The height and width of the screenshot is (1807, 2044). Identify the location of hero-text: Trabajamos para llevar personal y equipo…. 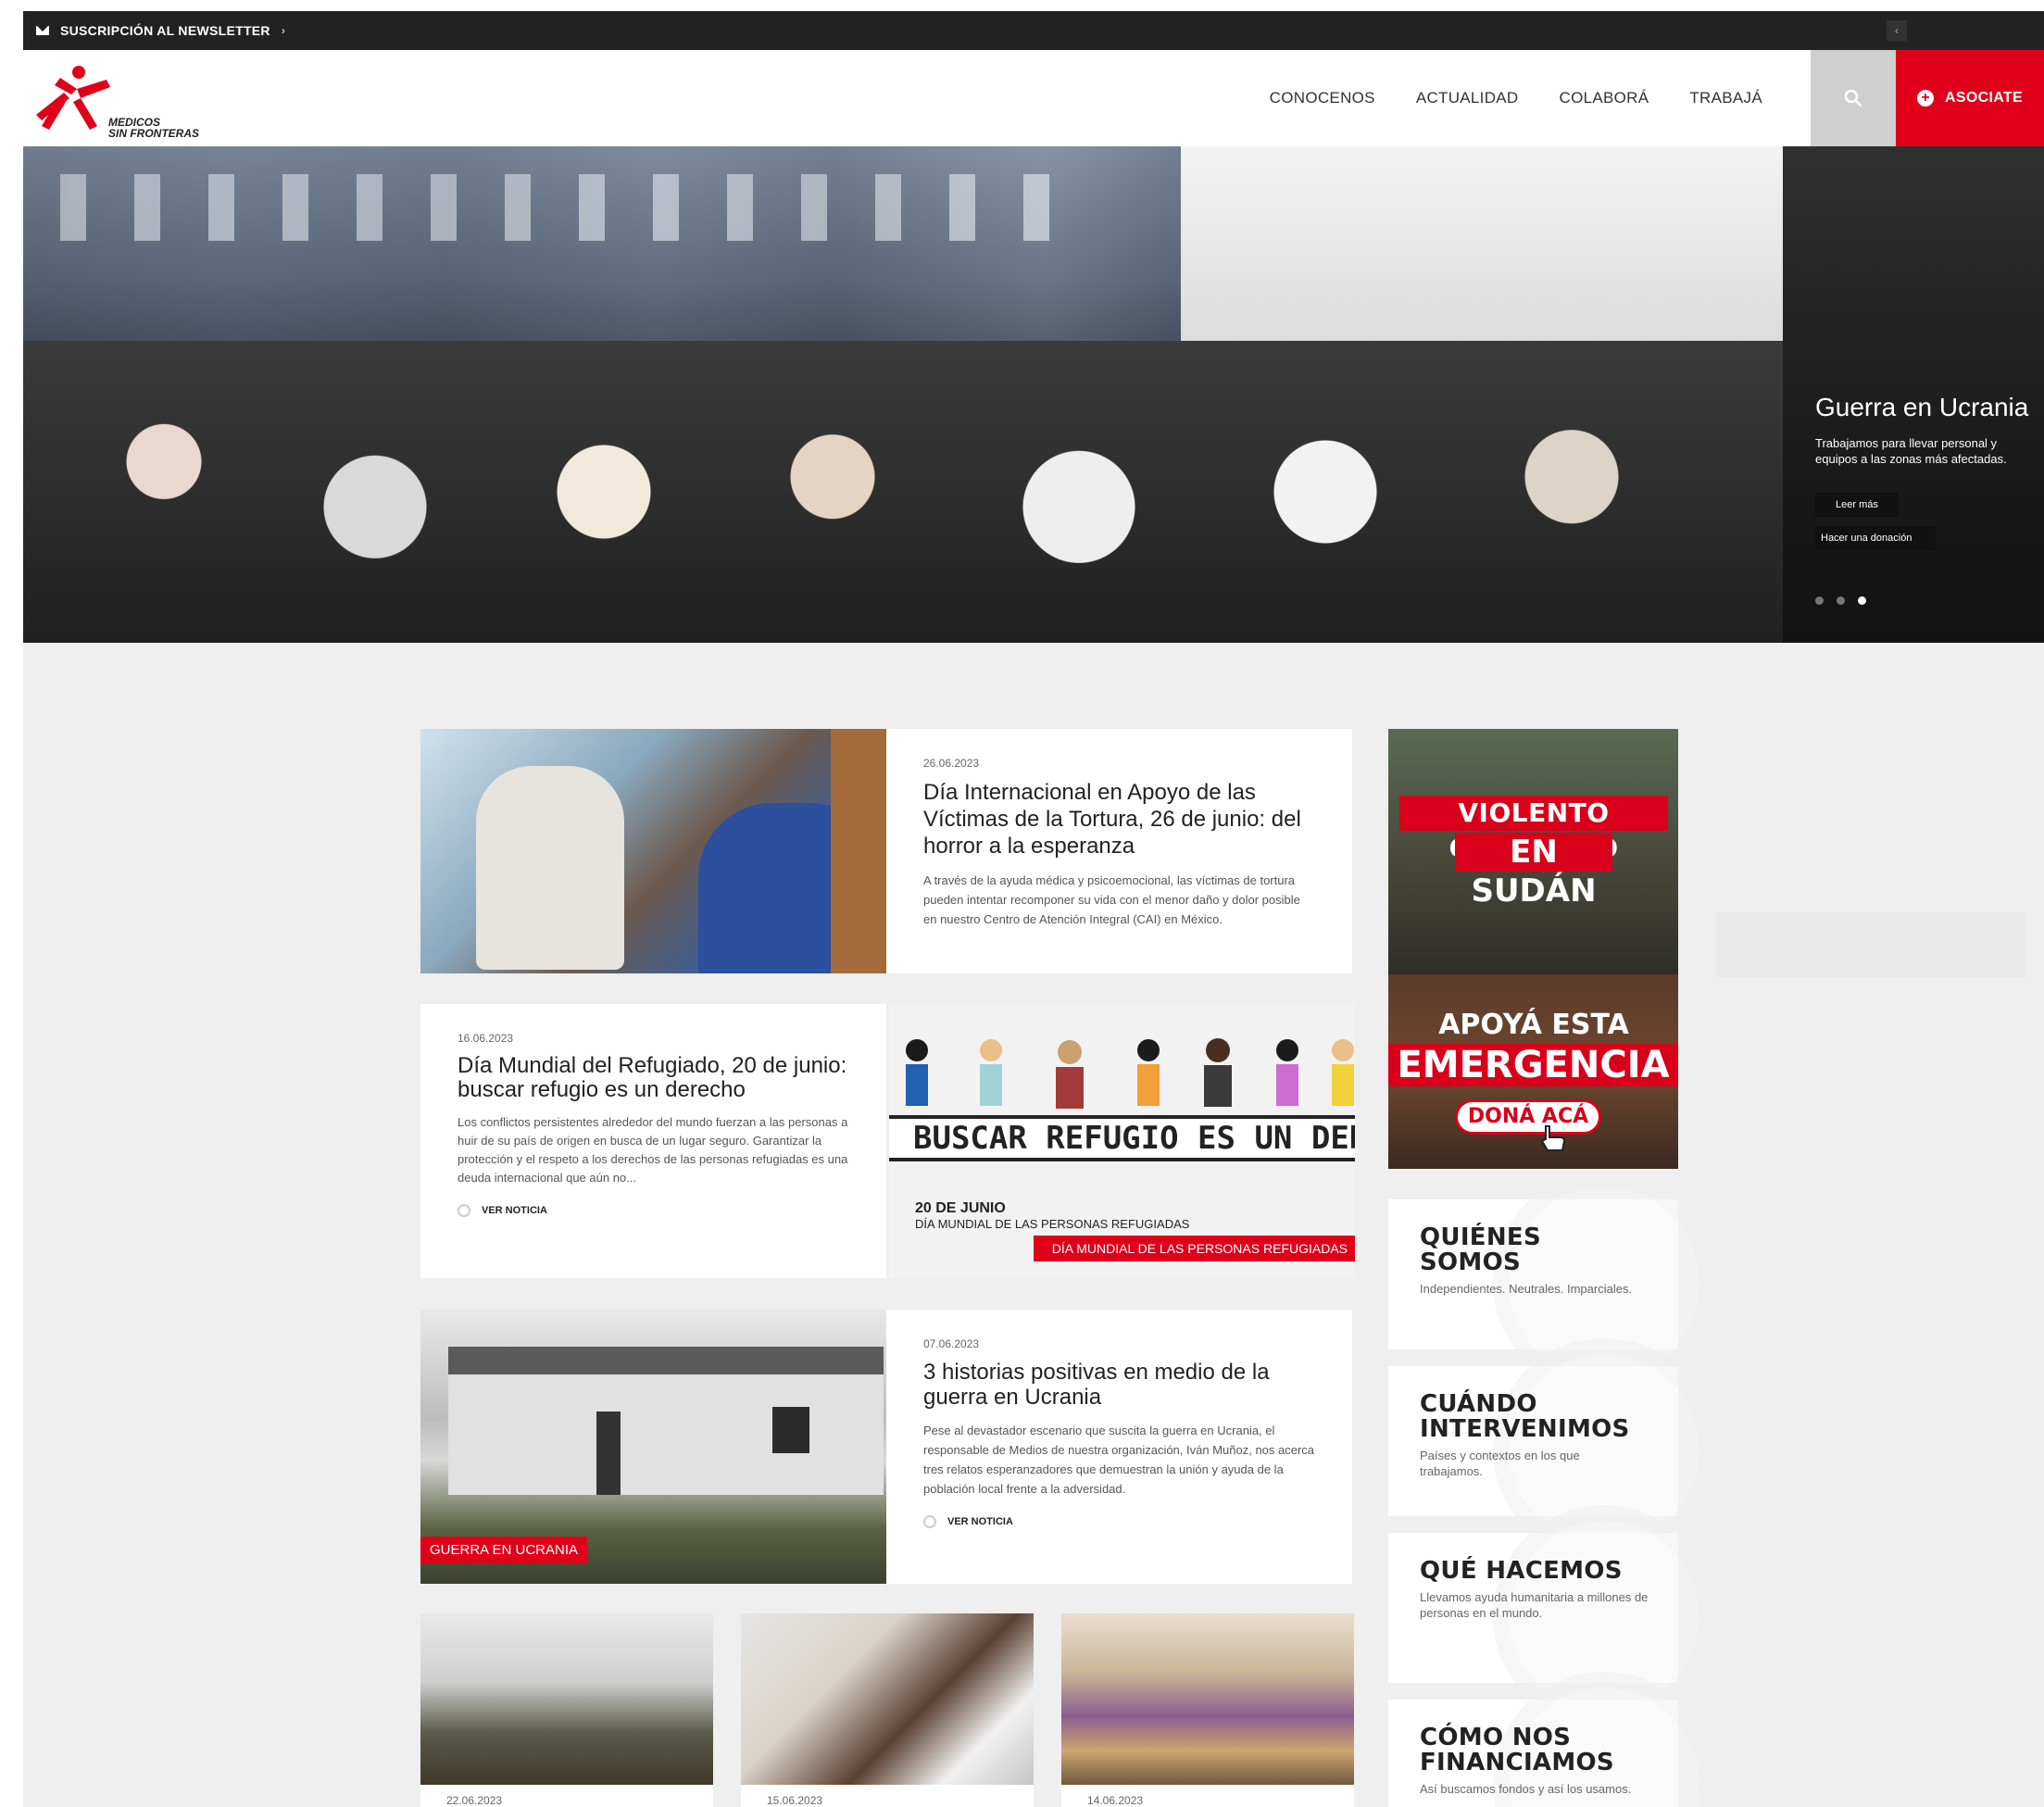
(1911, 451).